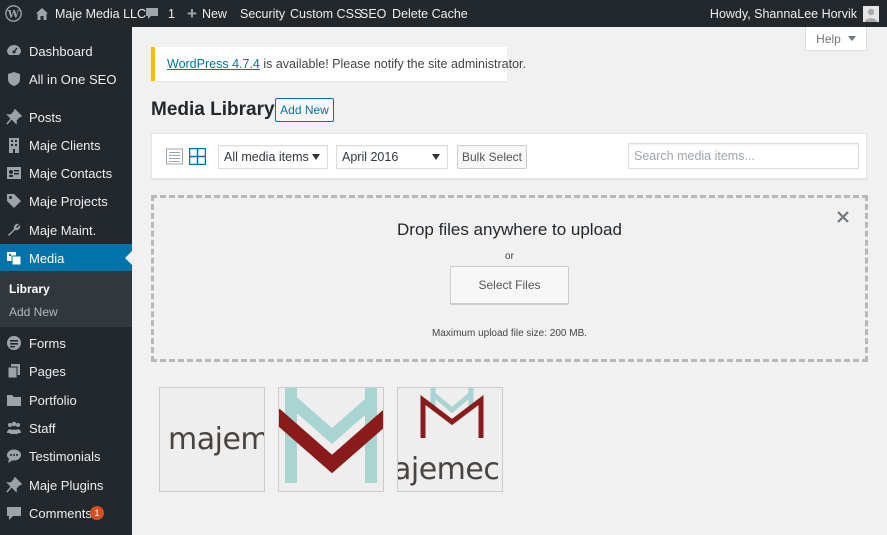 The image size is (887, 535). What do you see at coordinates (47, 371) in the screenshot?
I see `sidebar-item-label: Pages` at bounding box center [47, 371].